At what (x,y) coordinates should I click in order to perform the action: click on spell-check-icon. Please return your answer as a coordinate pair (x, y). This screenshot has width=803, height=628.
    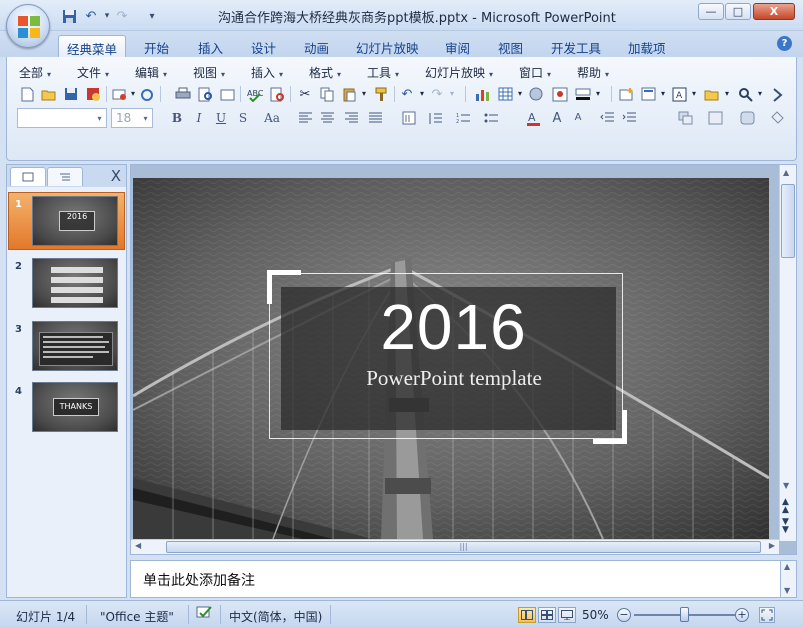
    Looking at the image, I should click on (205, 614).